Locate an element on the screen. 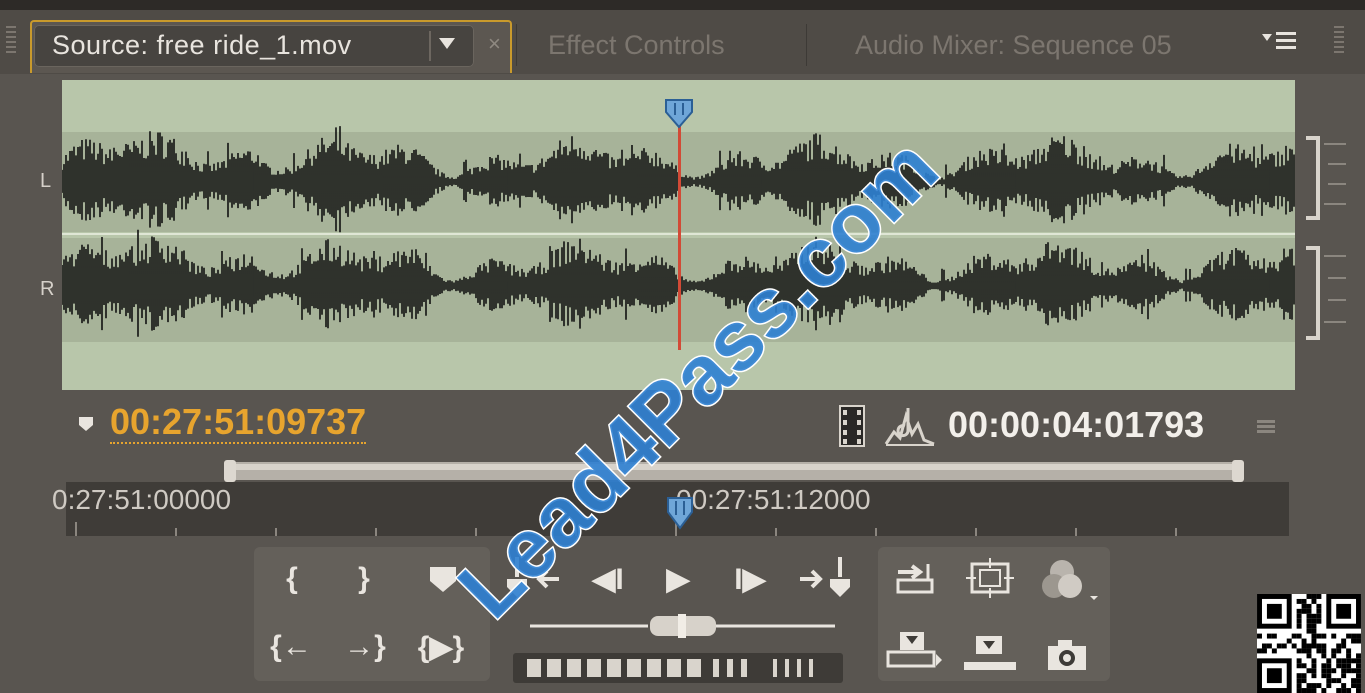  drag-audio-only-icon is located at coordinates (910, 426).